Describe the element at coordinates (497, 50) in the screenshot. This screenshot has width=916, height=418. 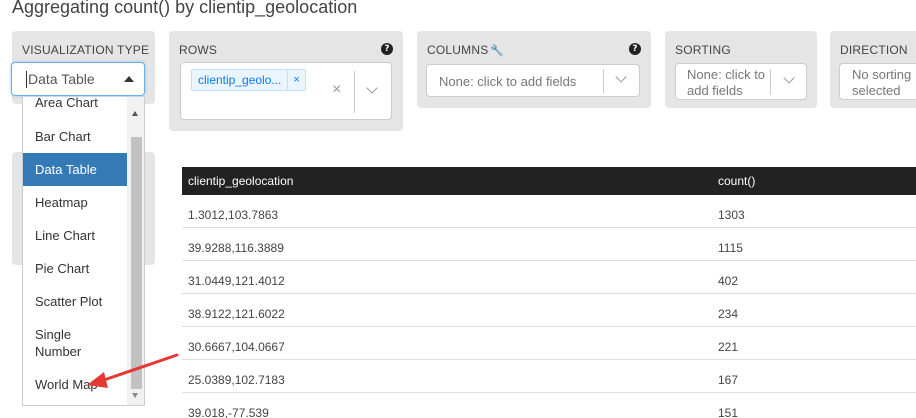
I see `wrench-icon: 🔧` at that location.